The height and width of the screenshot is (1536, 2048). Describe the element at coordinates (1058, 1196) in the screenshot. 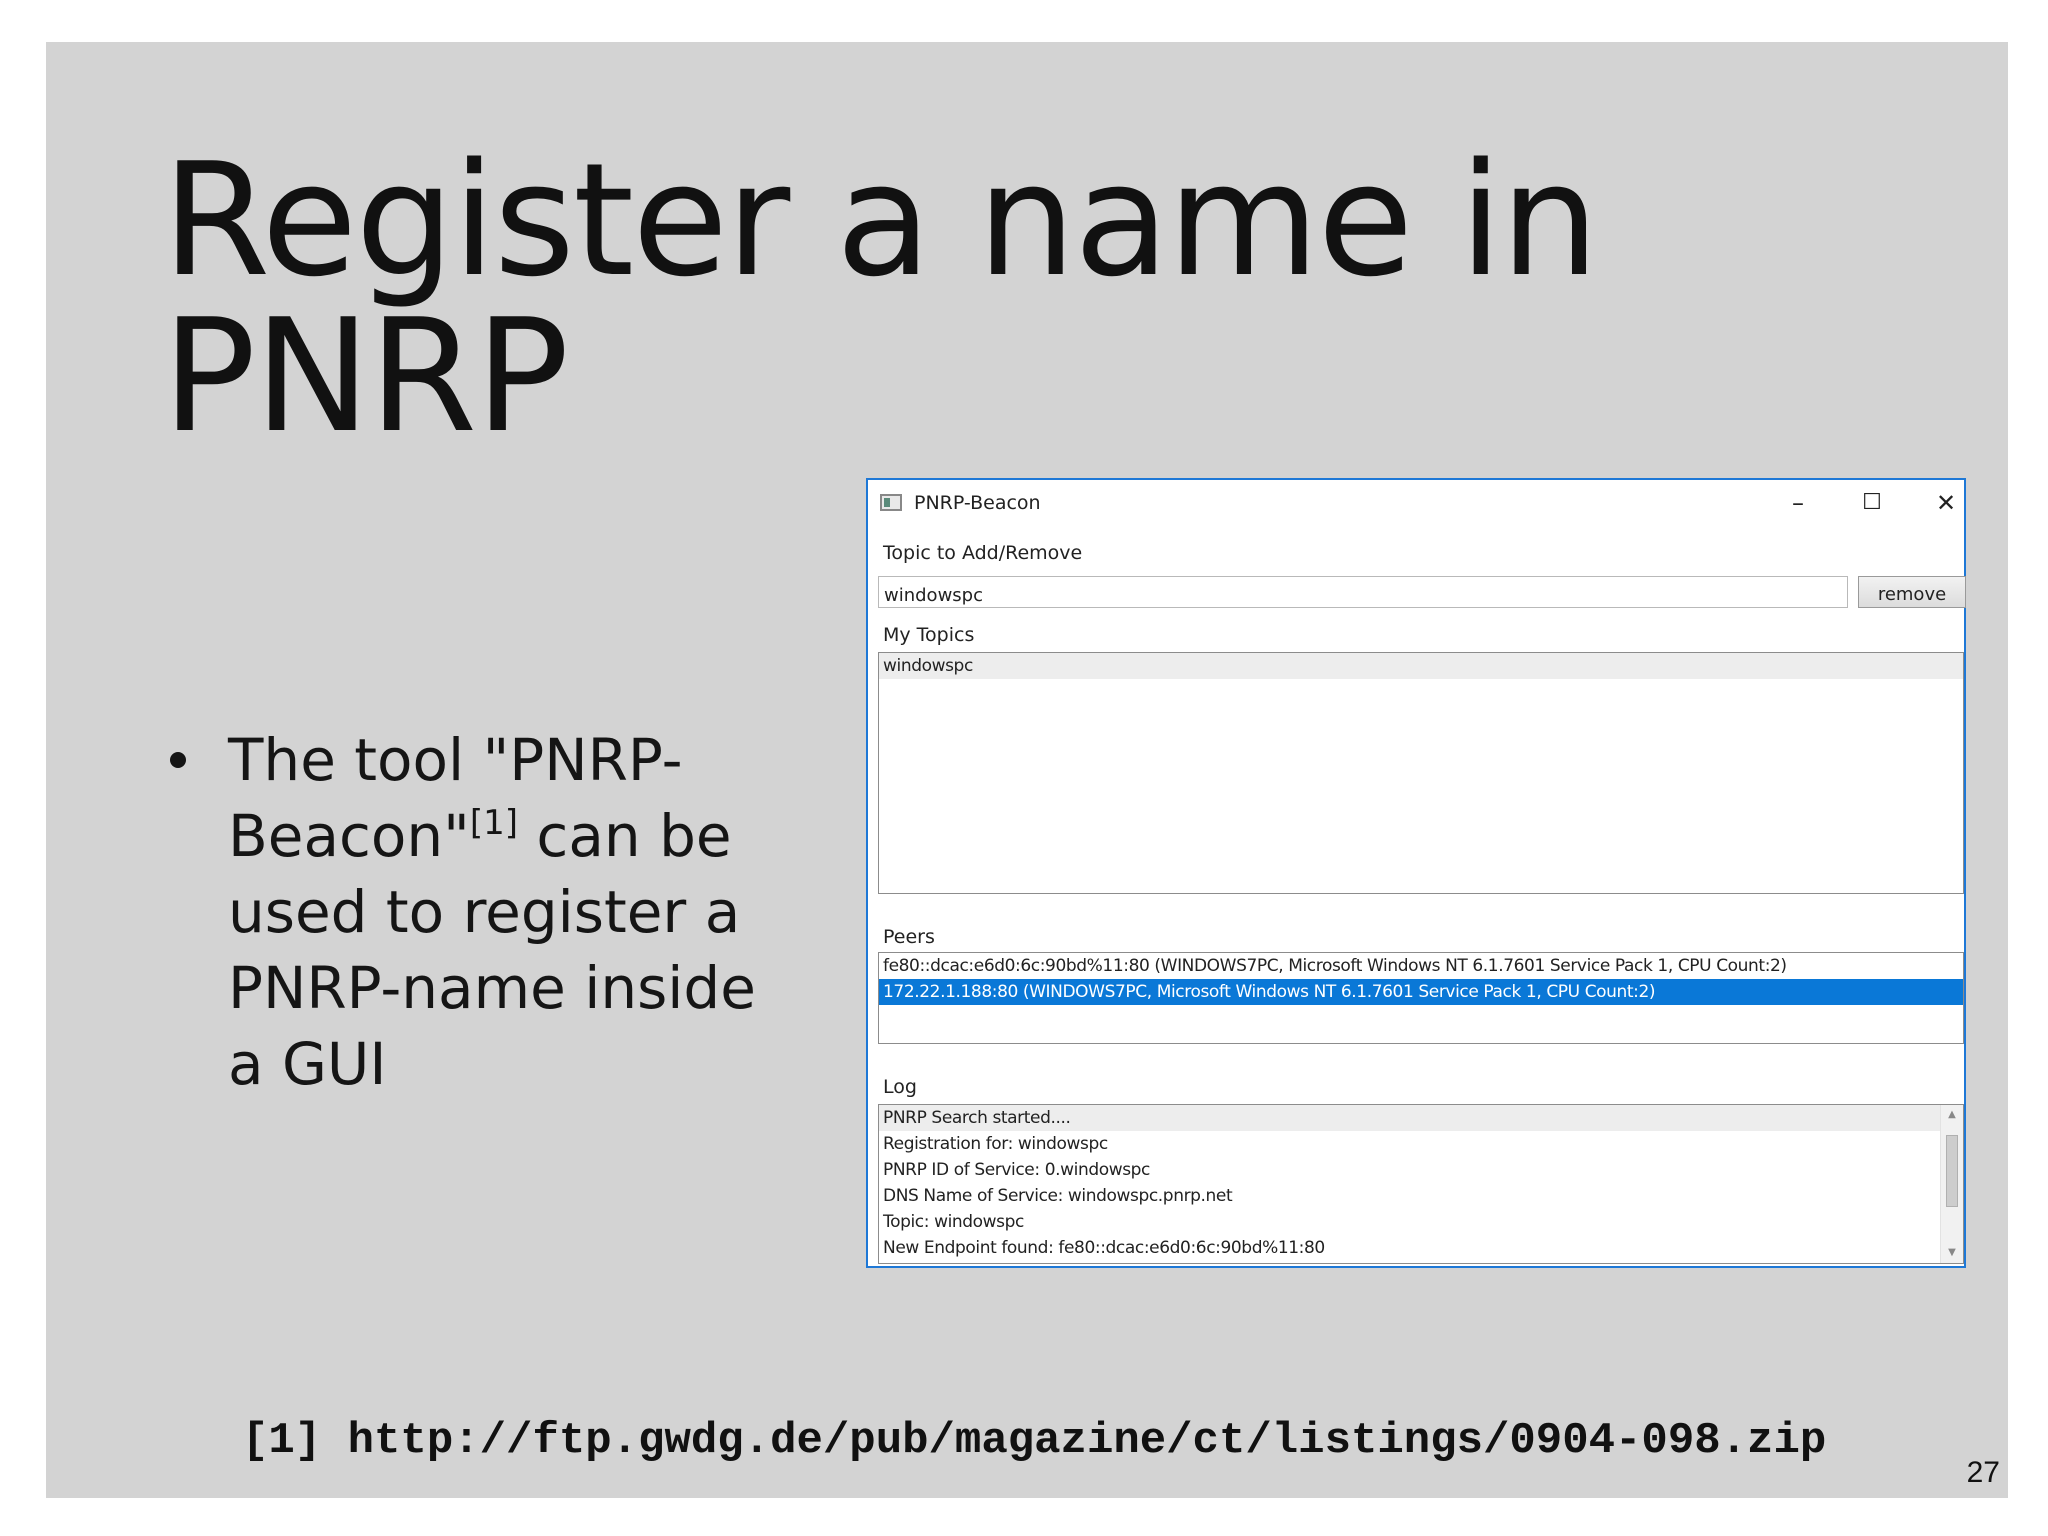

I see `log-entry: DNS Name of Service: windowspc.pnrp.net` at that location.